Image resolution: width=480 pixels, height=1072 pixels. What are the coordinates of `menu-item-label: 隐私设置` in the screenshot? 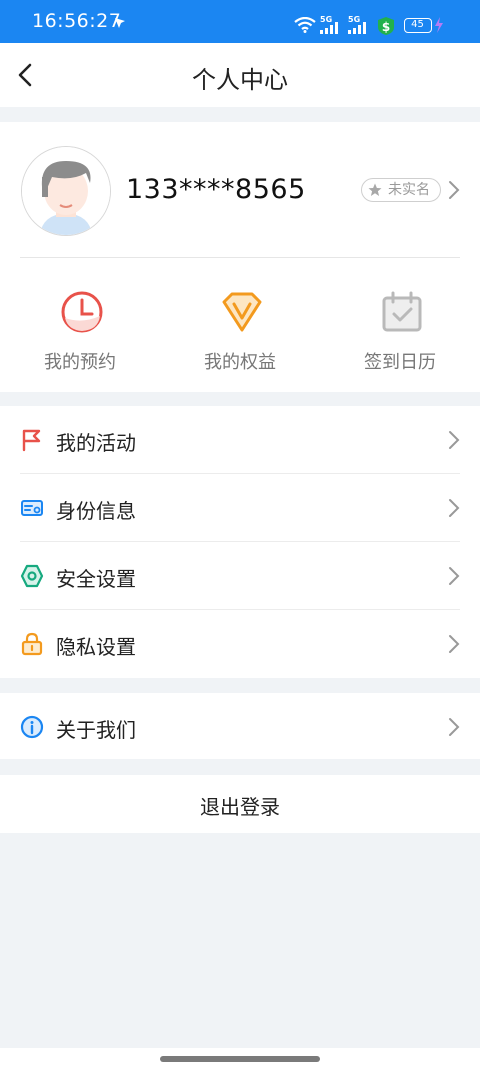 It's located at (96, 647).